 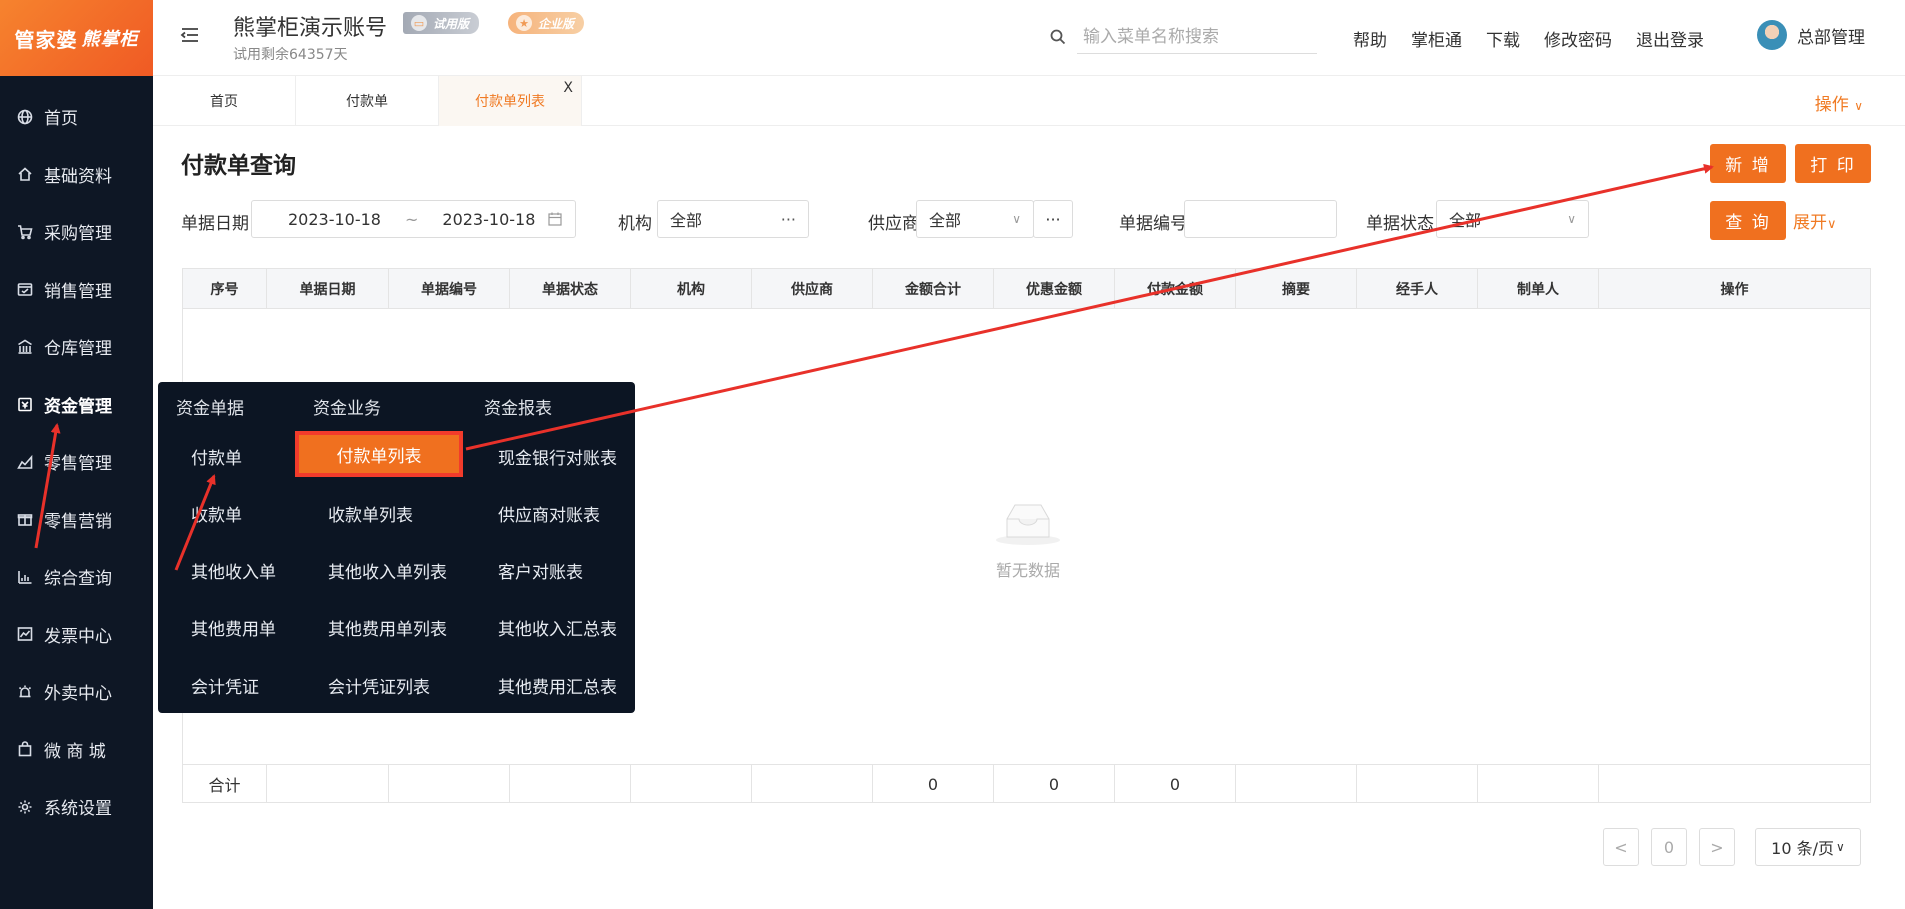 I want to click on sidebar-item-home: 首页, so click(x=76, y=117).